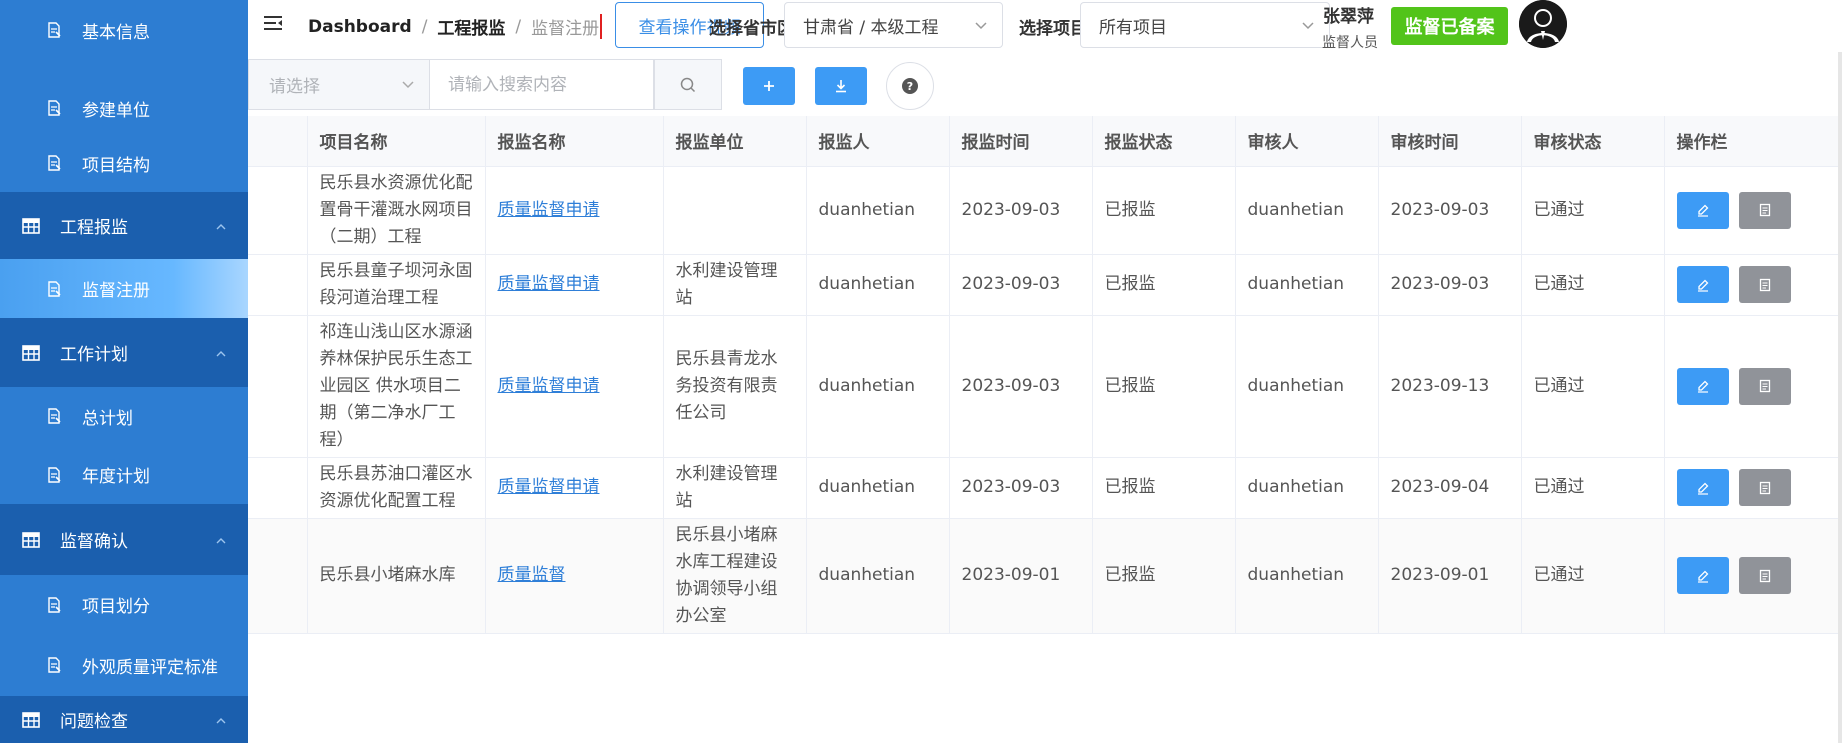 The height and width of the screenshot is (743, 1842). Describe the element at coordinates (116, 165) in the screenshot. I see `sidebar-item-label: 项目结构` at that location.